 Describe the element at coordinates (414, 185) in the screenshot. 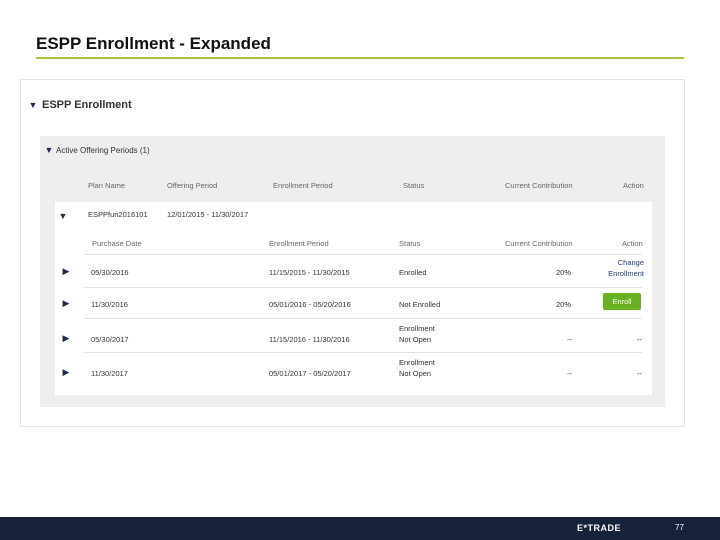

I see `col-status: Status` at that location.